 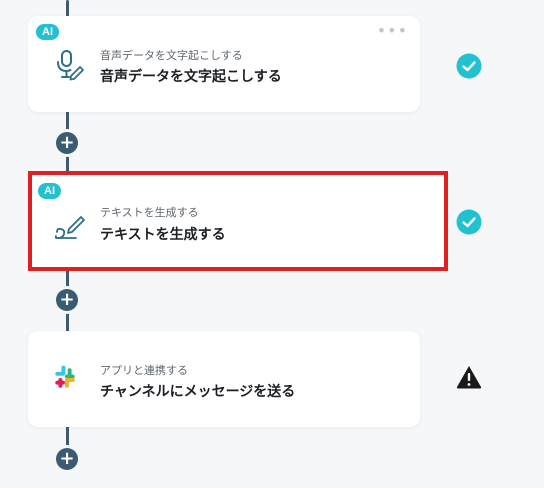 I want to click on slack-icon, so click(x=65, y=376).